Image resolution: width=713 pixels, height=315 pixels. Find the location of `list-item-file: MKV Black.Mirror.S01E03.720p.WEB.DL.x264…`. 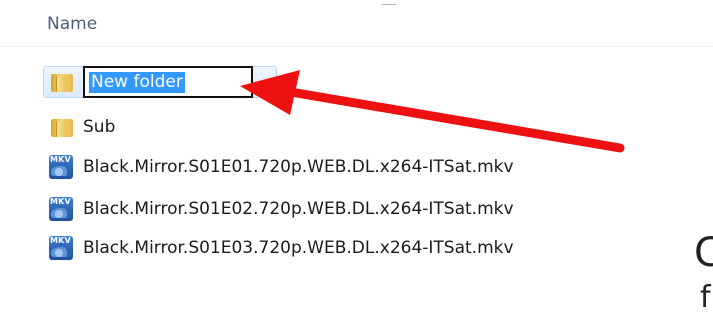

list-item-file: MKV Black.Mirror.S01E03.720p.WEB.DL.x264… is located at coordinates (344, 248).